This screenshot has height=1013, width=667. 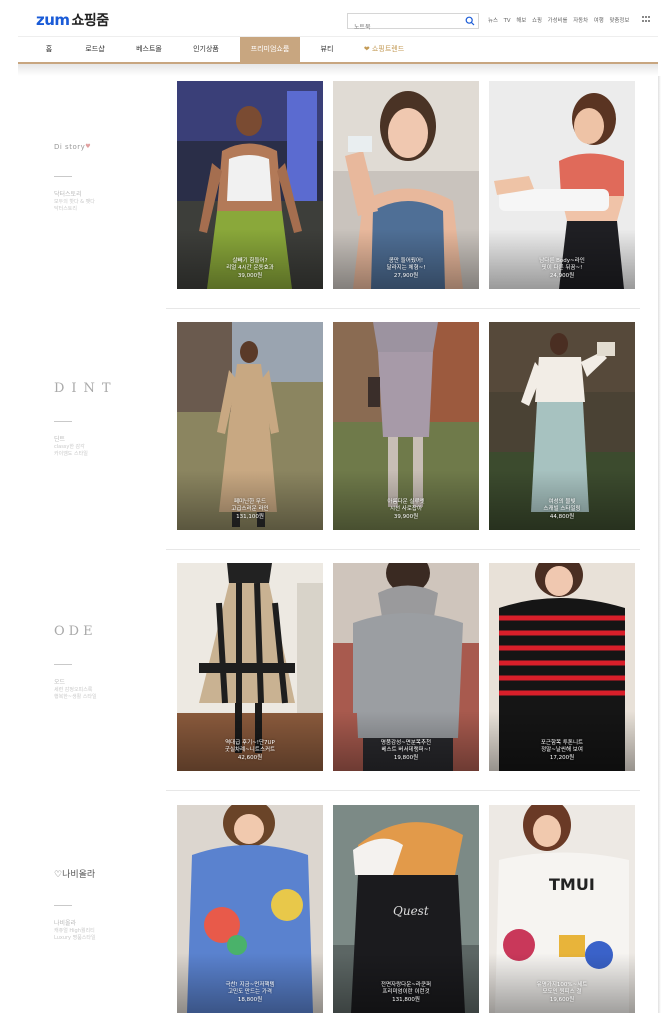 I want to click on top-bar: zum쇼핑줌 뉴스 TV 해보 쇼핑 가성비를 자동차 여행 맞춤정보, so click(x=338, y=18).